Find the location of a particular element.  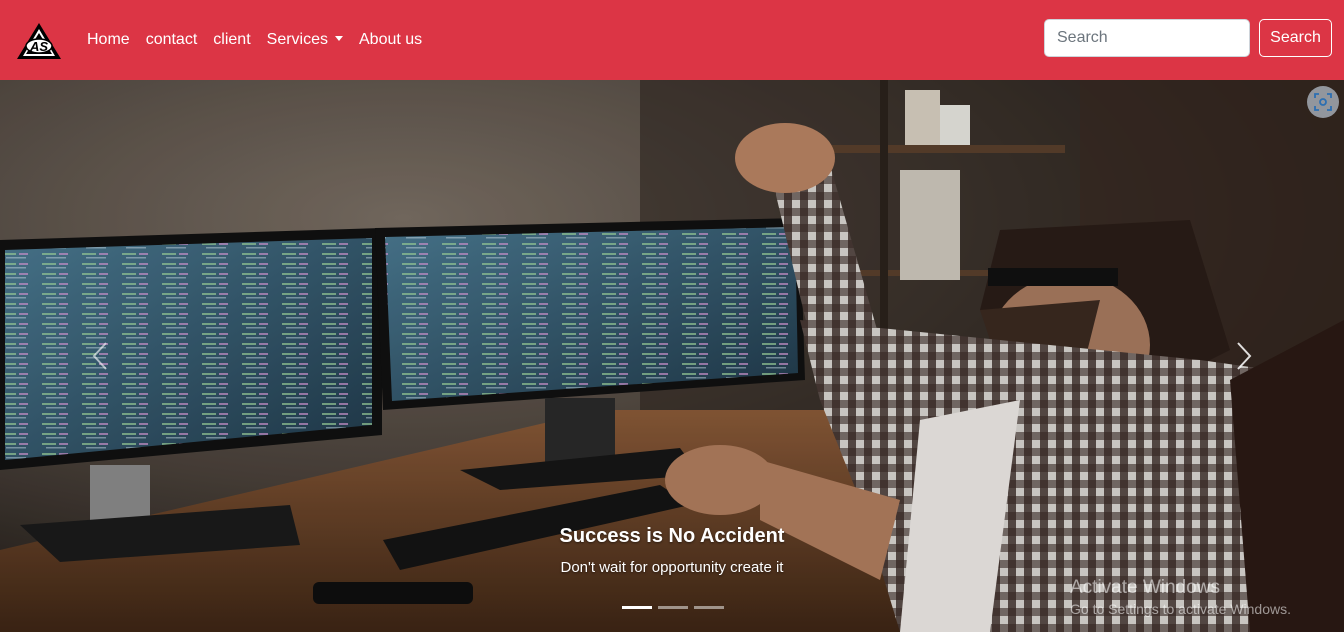

chevron-left-icon is located at coordinates (99, 356).